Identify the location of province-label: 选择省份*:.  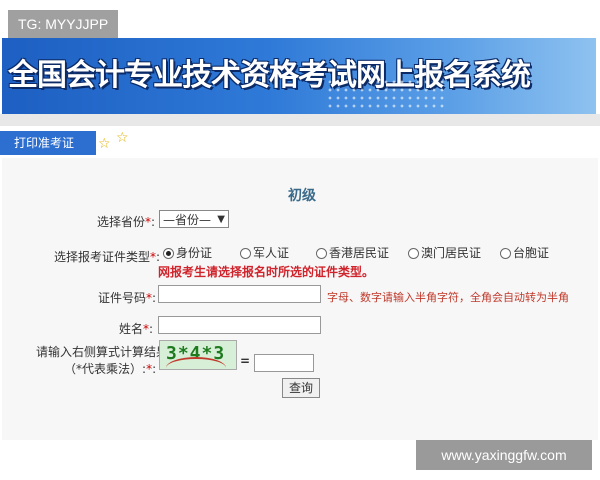
(126, 222).